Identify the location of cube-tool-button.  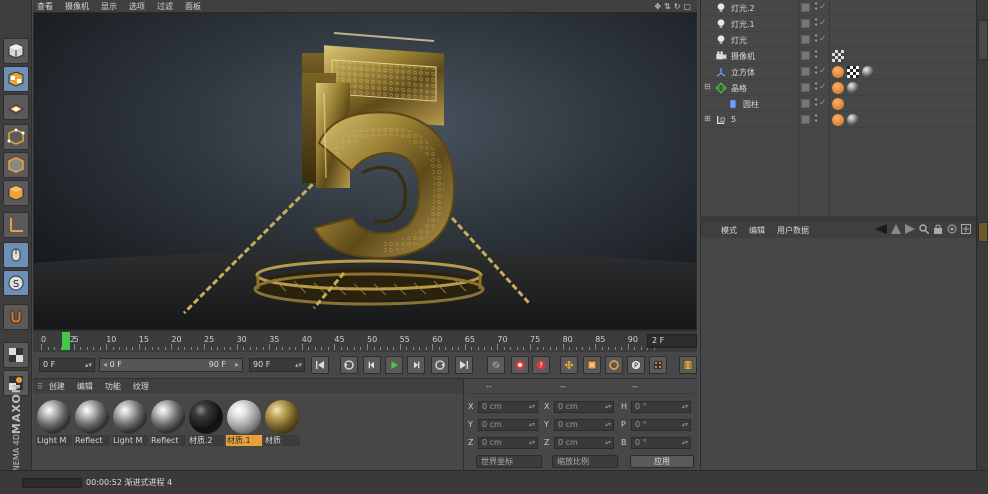
(16, 51).